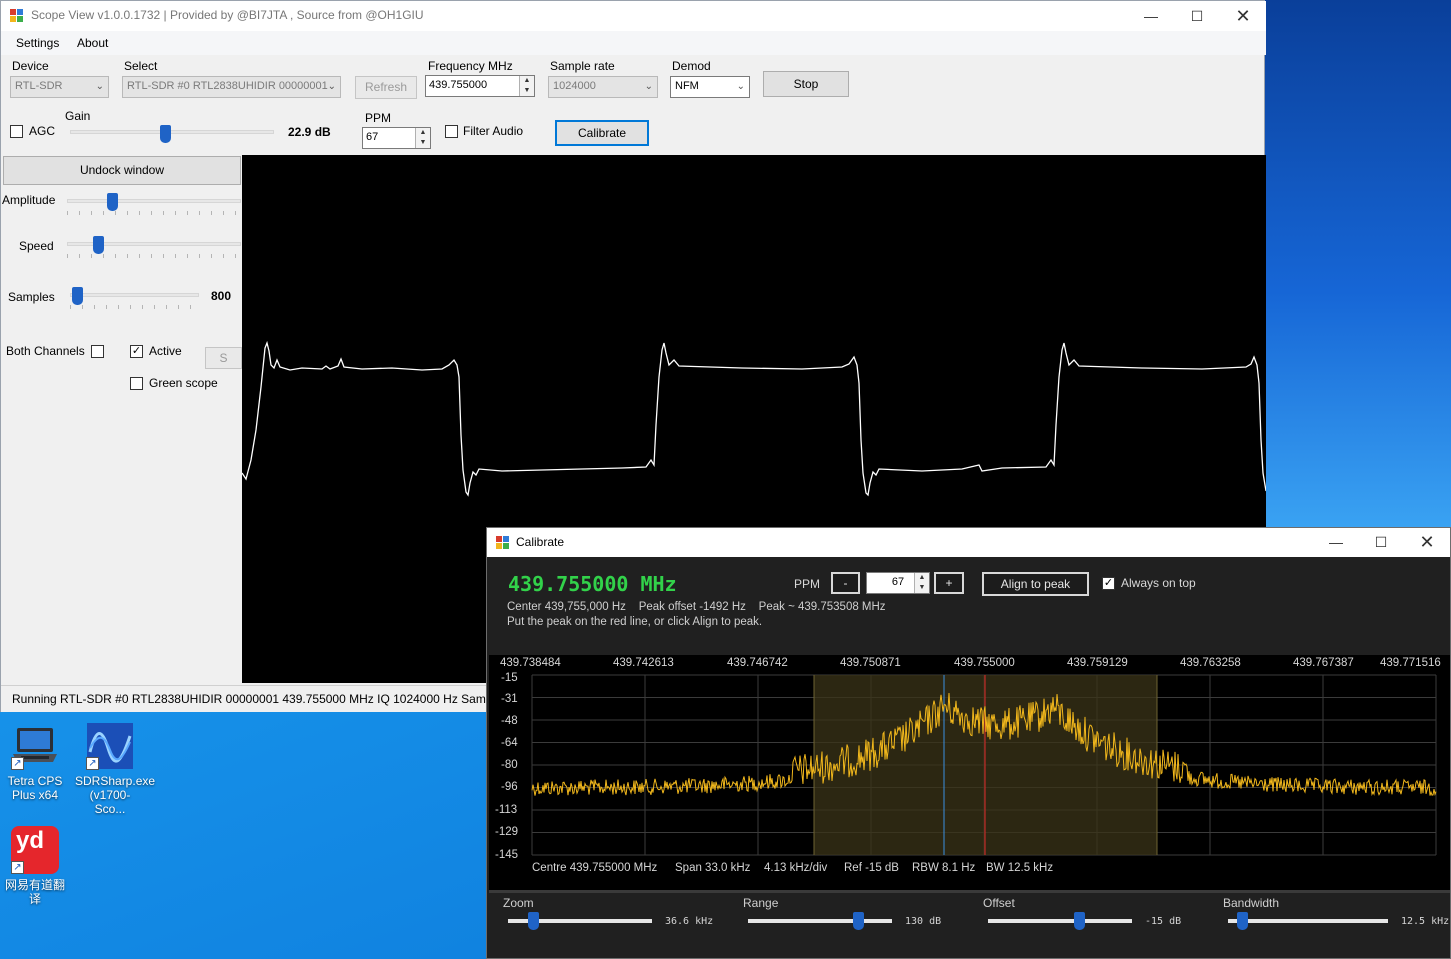 Image resolution: width=1451 pixels, height=959 pixels. I want to click on frequency-input: 439.755000 ▲ ▼, so click(480, 86).